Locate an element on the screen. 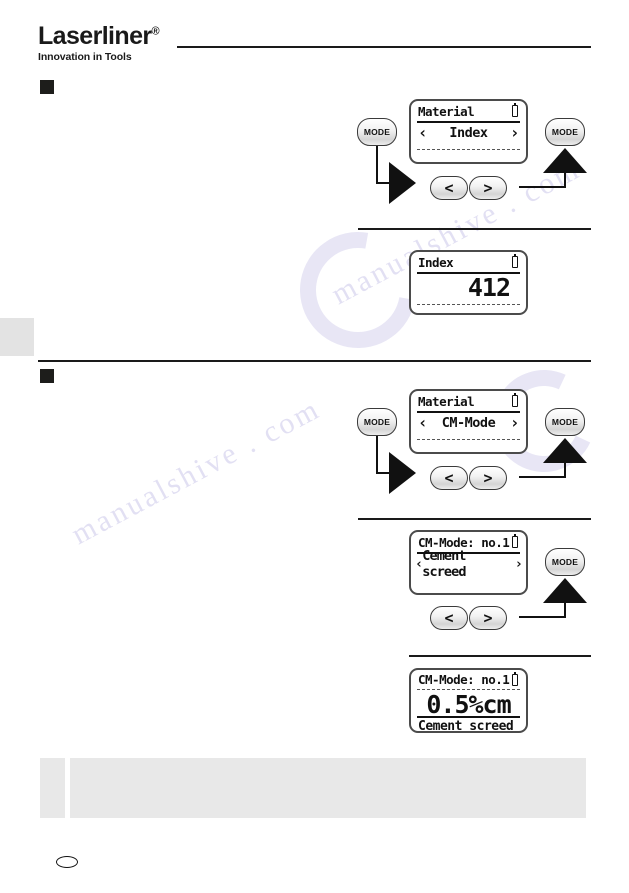 This screenshot has width=629, height=893. brand-name-text: Laserliner is located at coordinates (95, 36).